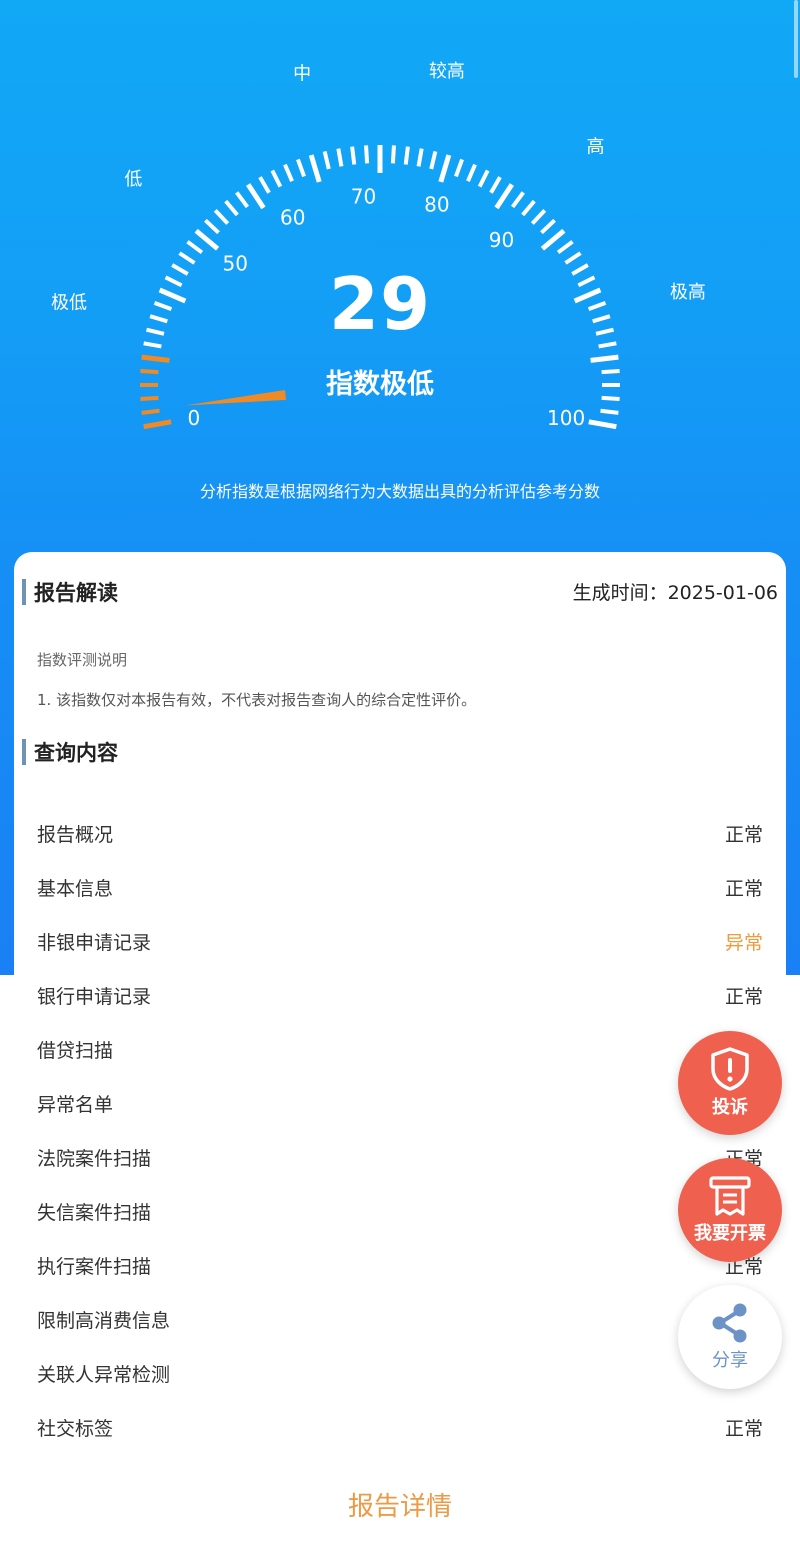 Image resolution: width=800 pixels, height=1552 pixels. Describe the element at coordinates (133, 179) in the screenshot. I see `gauge-zone-label: 低` at that location.